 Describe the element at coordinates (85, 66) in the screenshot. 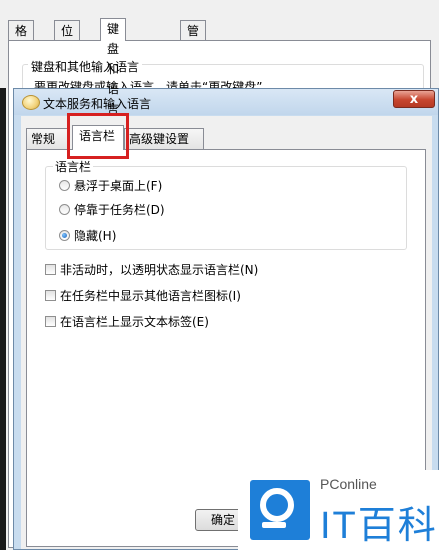

I see `background-group-title: 键盘和其他输入语言` at that location.